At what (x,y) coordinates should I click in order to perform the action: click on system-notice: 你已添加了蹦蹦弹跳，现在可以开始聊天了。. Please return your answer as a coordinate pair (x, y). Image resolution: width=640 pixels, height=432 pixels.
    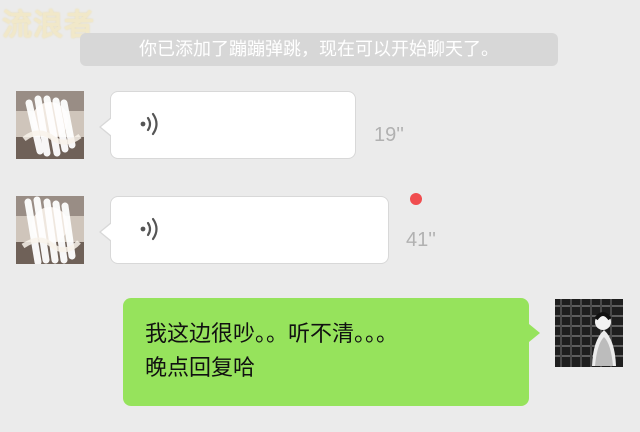
    Looking at the image, I should click on (319, 49).